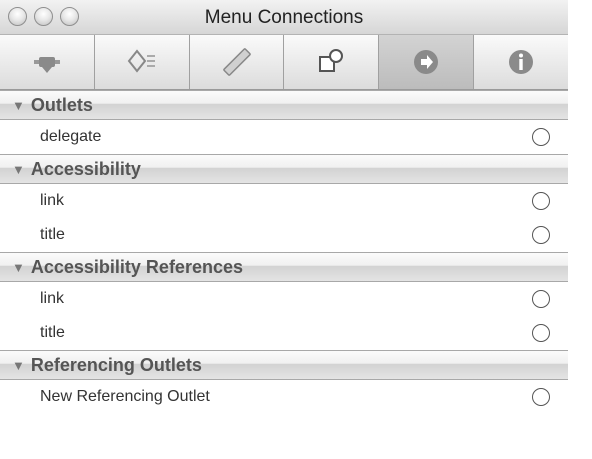 The width and height of the screenshot is (592, 459). What do you see at coordinates (85, 168) in the screenshot?
I see `section-title: Accessibility` at bounding box center [85, 168].